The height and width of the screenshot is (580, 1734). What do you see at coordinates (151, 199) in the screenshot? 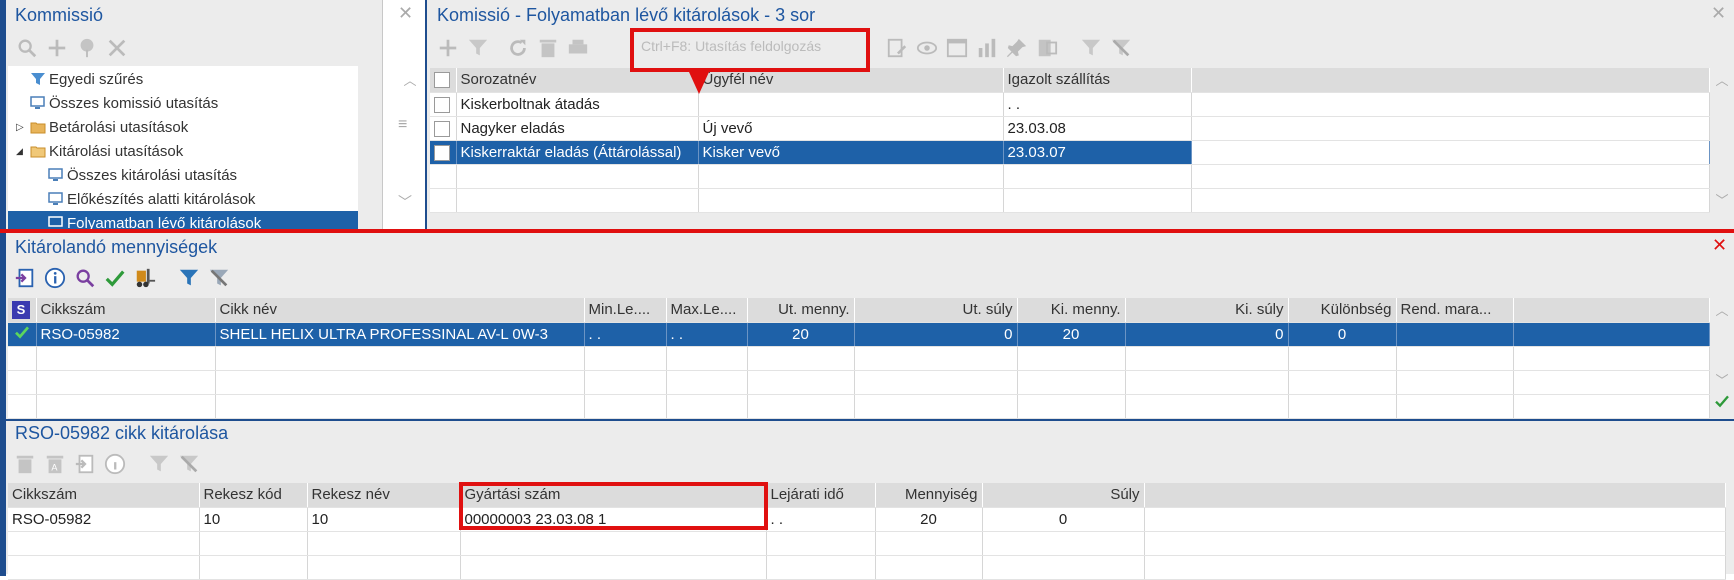
I see `tree-item-preparing: Előkészítés alatti kitárolások` at bounding box center [151, 199].